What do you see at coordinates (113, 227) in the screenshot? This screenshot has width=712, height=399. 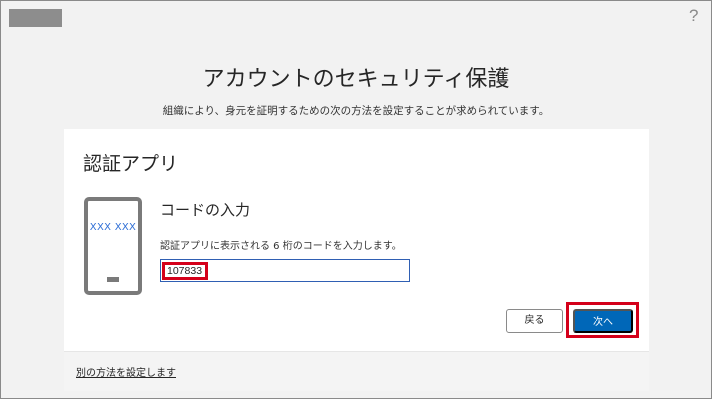 I see `phone-code-placeholder: XXX XXX` at bounding box center [113, 227].